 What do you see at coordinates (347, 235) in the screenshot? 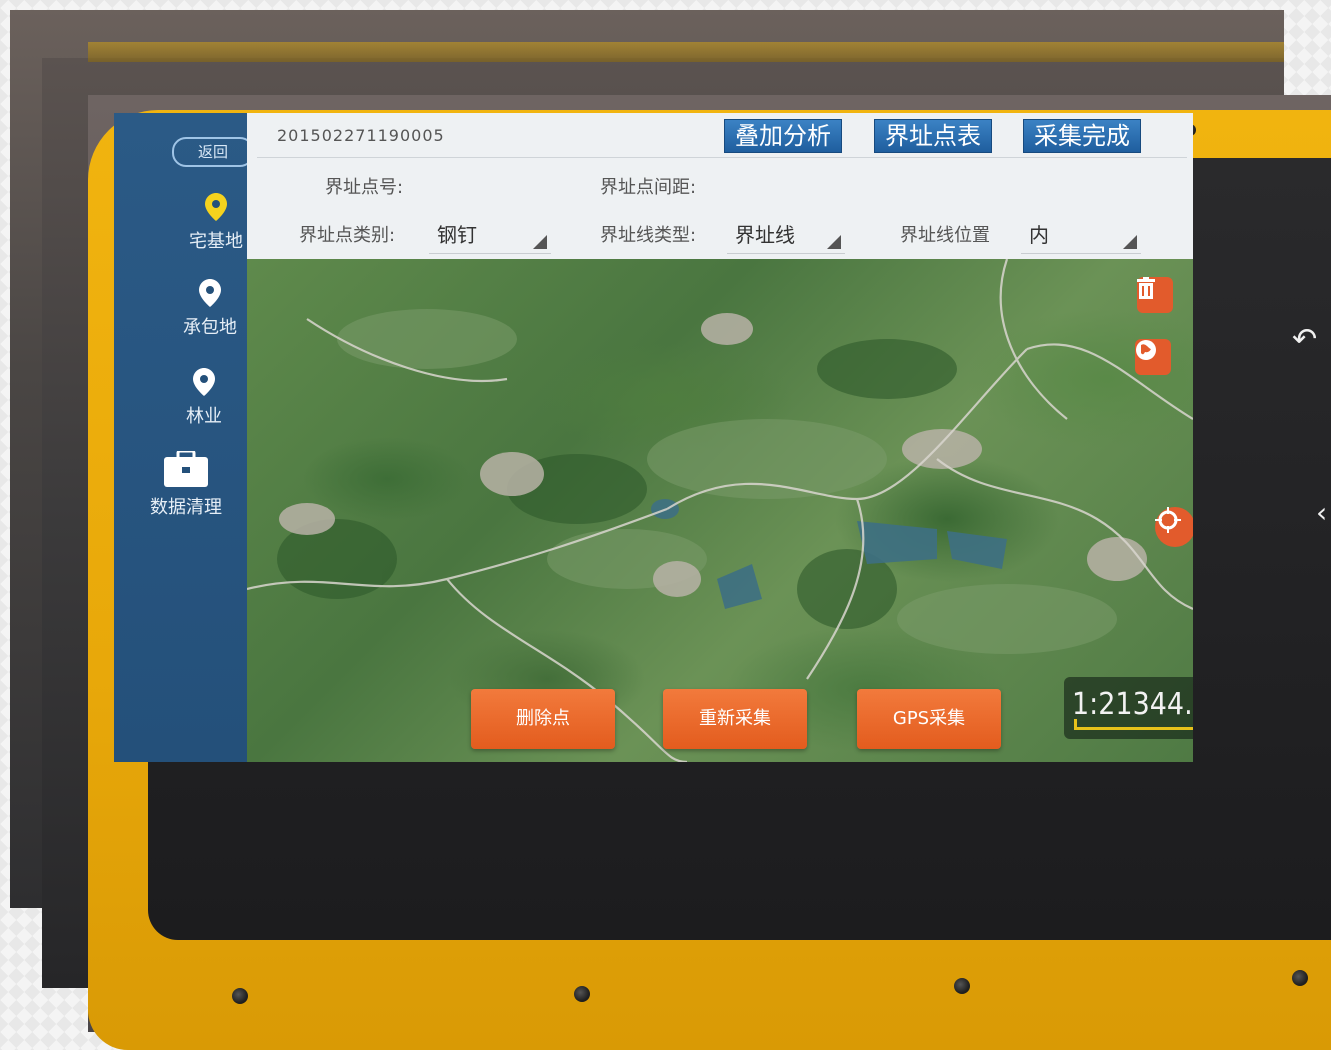
I see `point-type-label: 界址点类别:` at bounding box center [347, 235].